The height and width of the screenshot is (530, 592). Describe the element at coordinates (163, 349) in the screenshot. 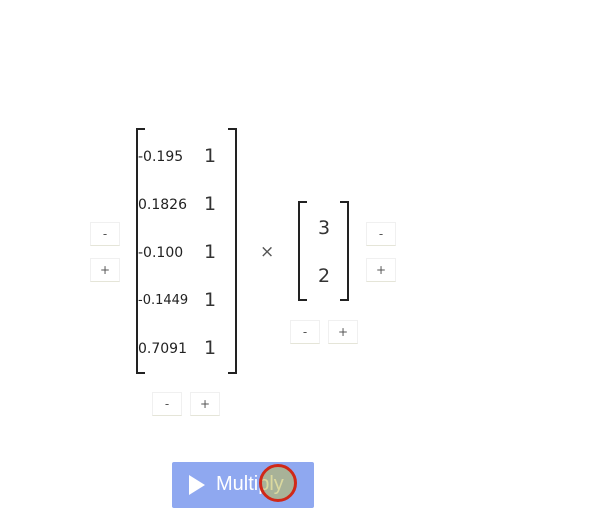

I see `matrix-a-cell-r5-c1: 0.7091` at that location.